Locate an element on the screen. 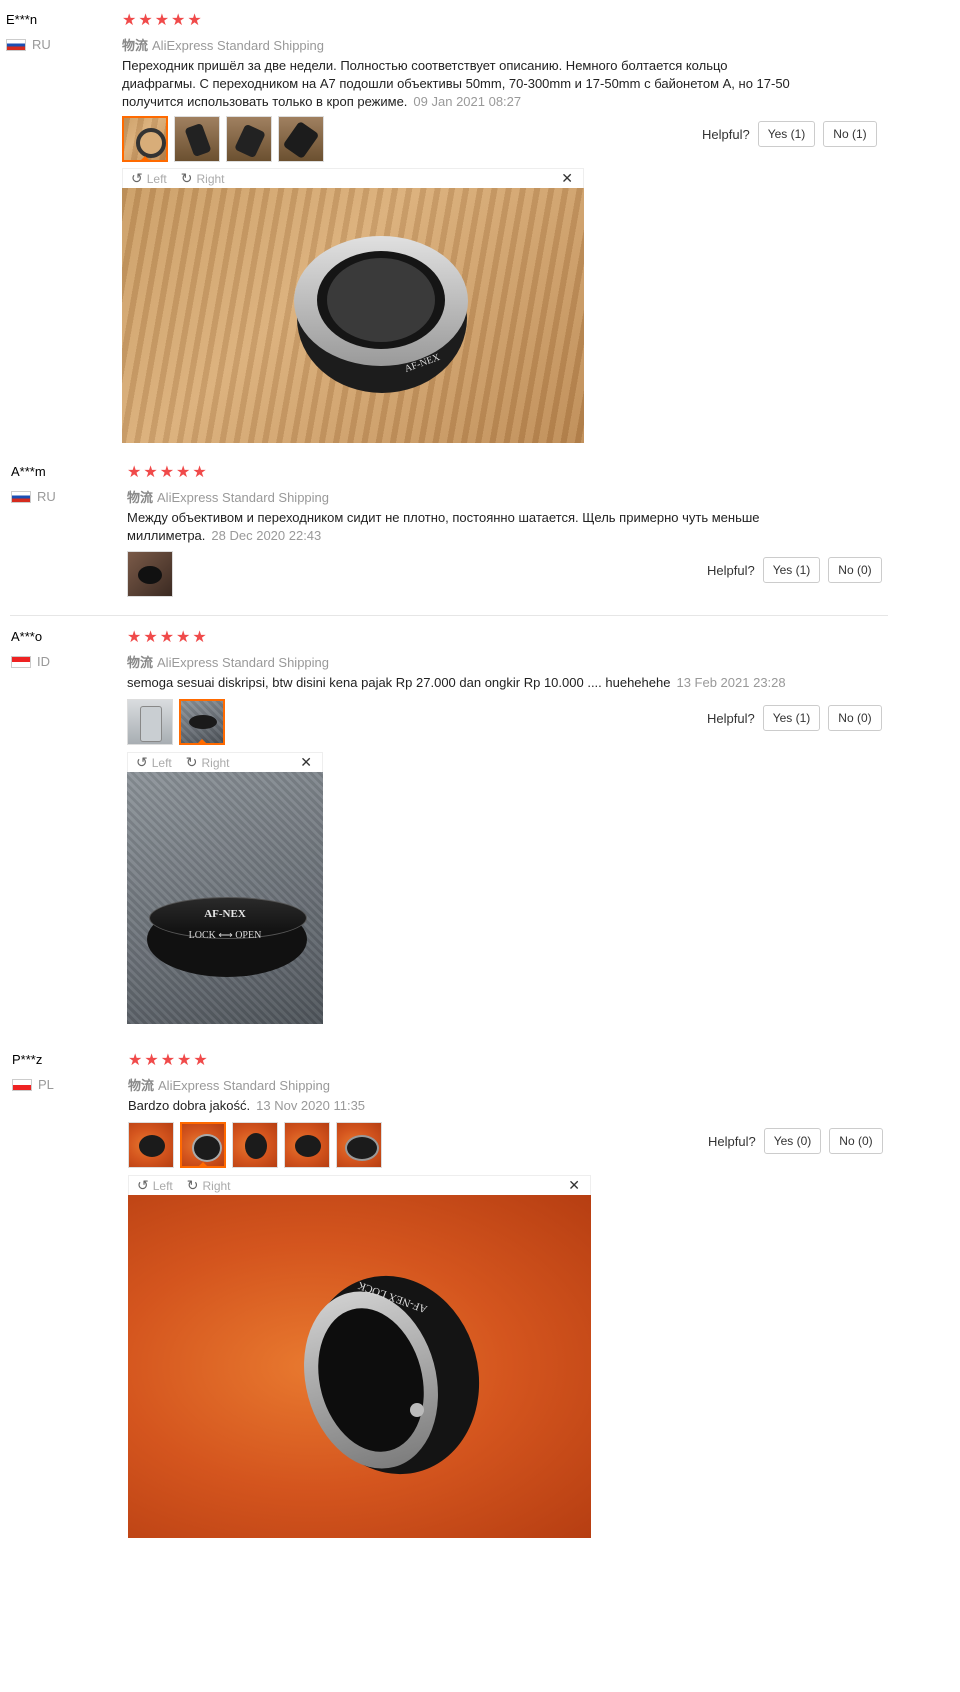 Image resolution: width=960 pixels, height=1692 pixels. helpful-votes: Helpful? Yes (1) No (1) is located at coordinates (789, 134).